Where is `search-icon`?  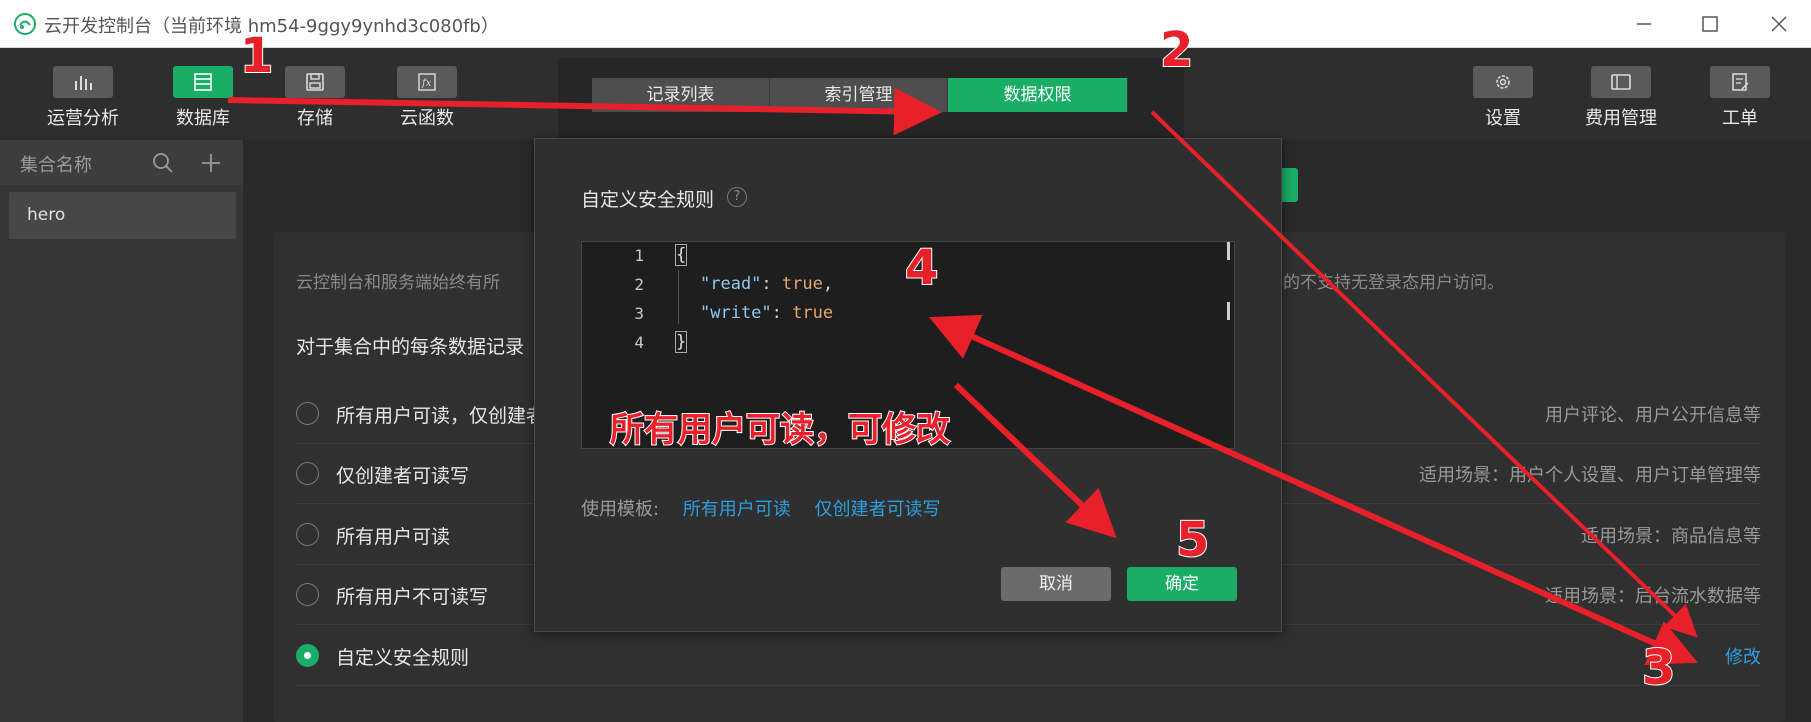 search-icon is located at coordinates (163, 163).